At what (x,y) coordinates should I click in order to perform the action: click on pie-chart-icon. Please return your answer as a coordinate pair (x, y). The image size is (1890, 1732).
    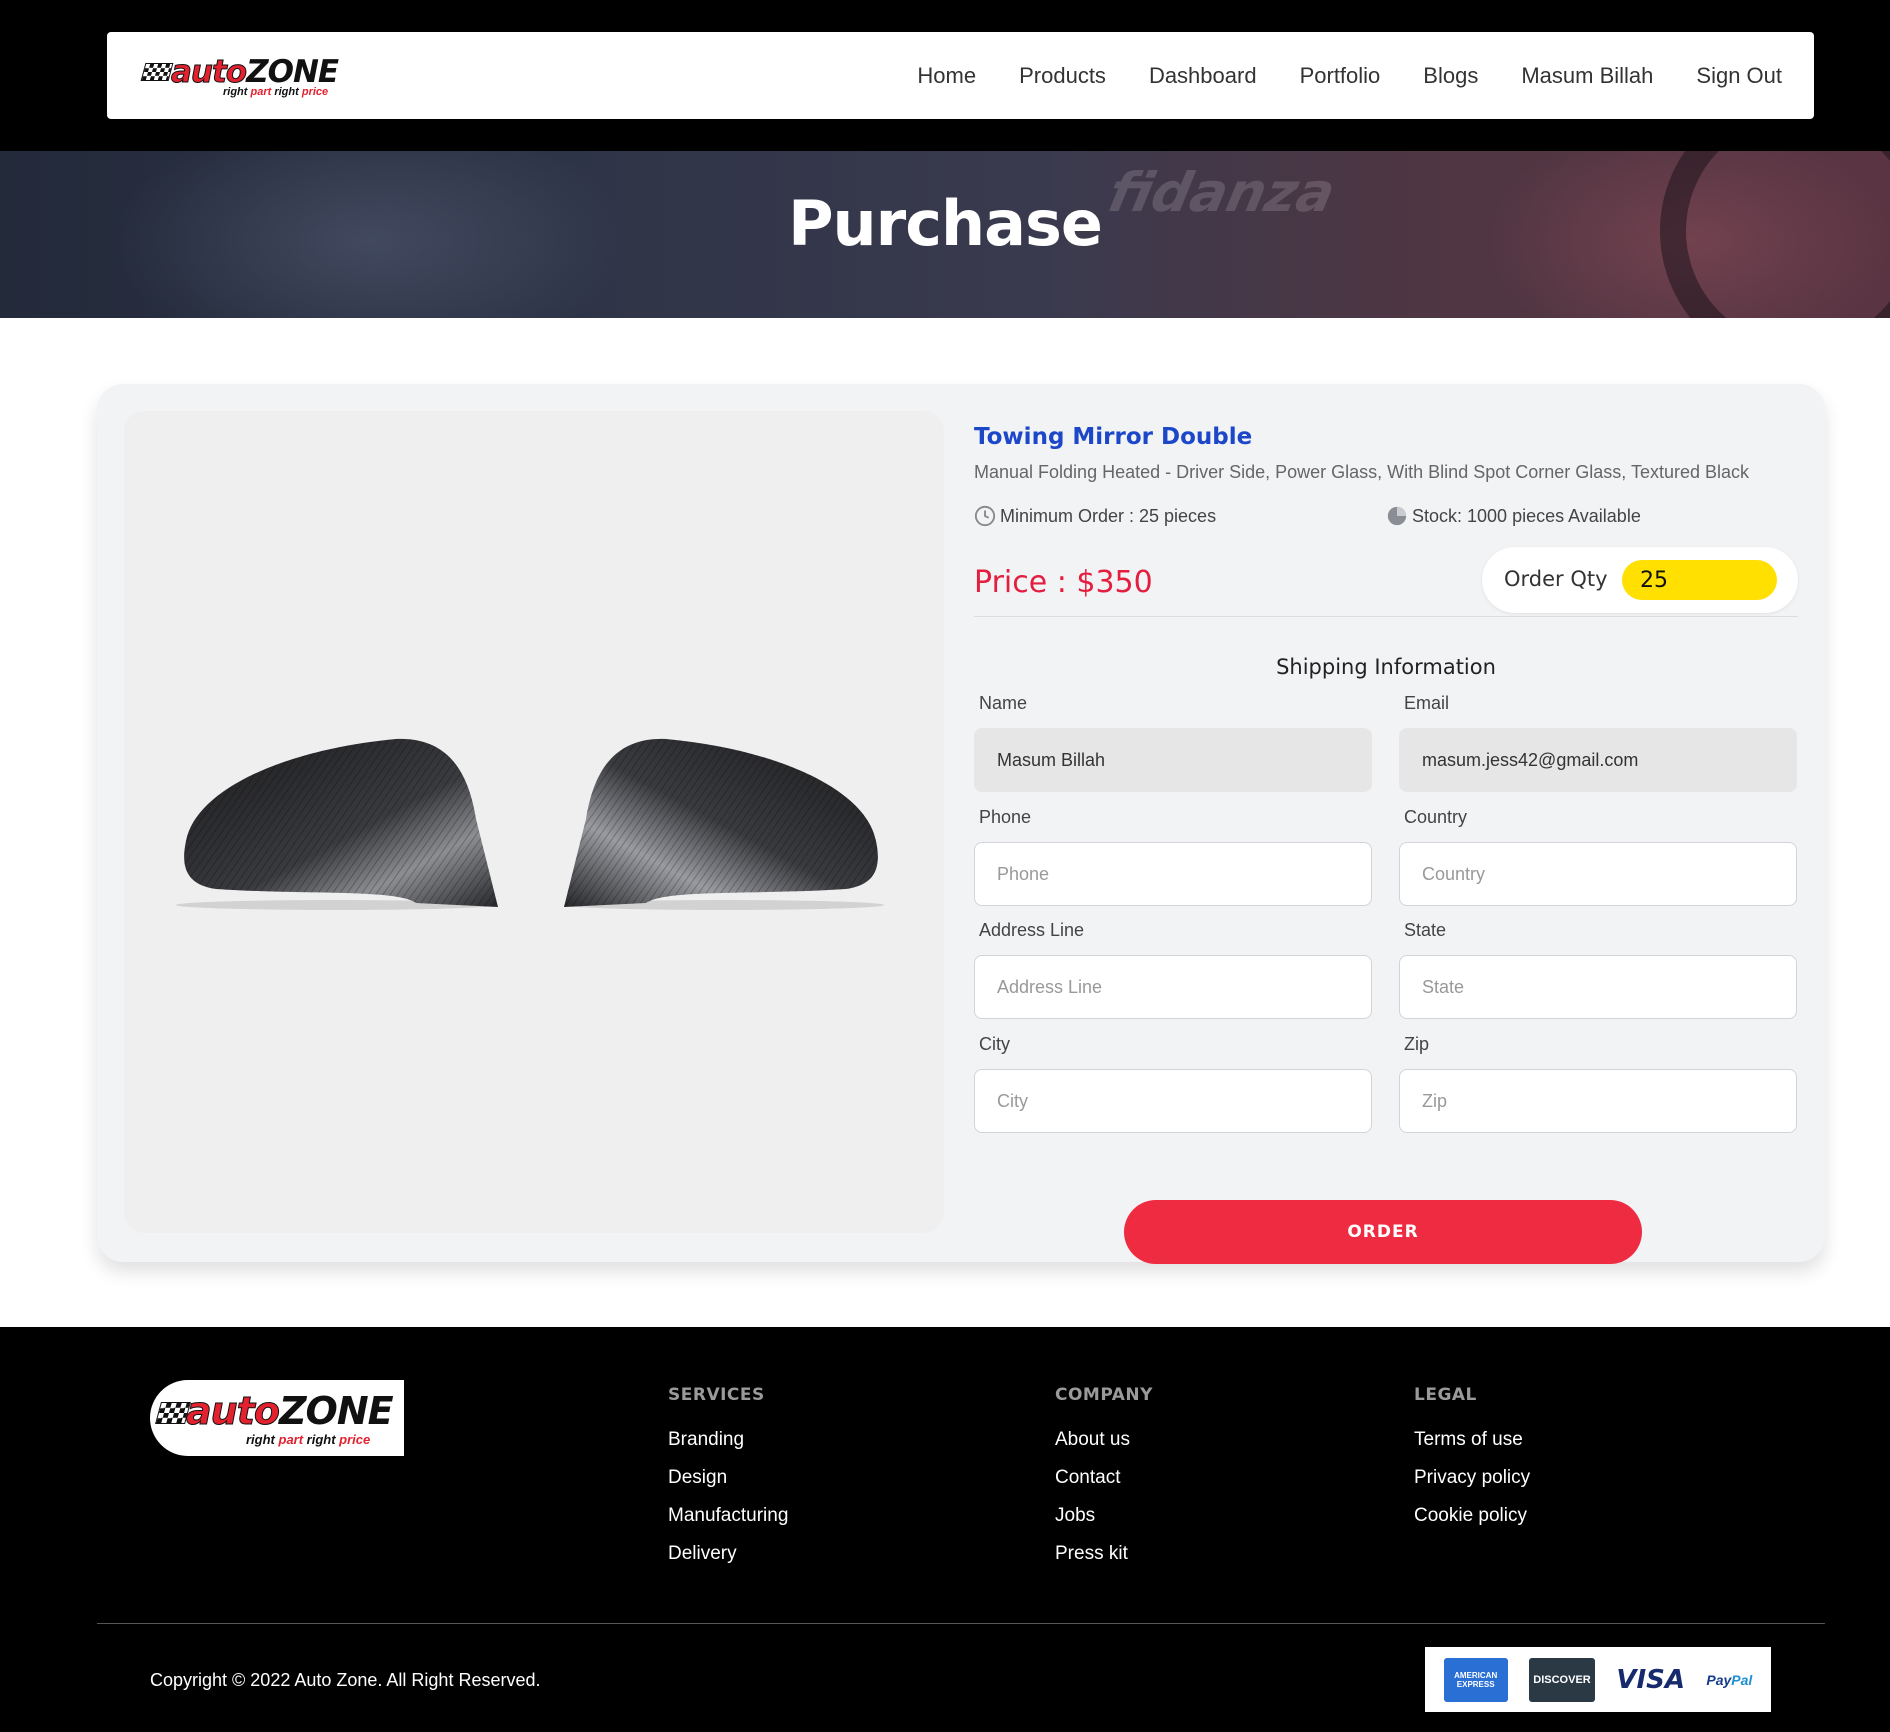
    Looking at the image, I should click on (1397, 516).